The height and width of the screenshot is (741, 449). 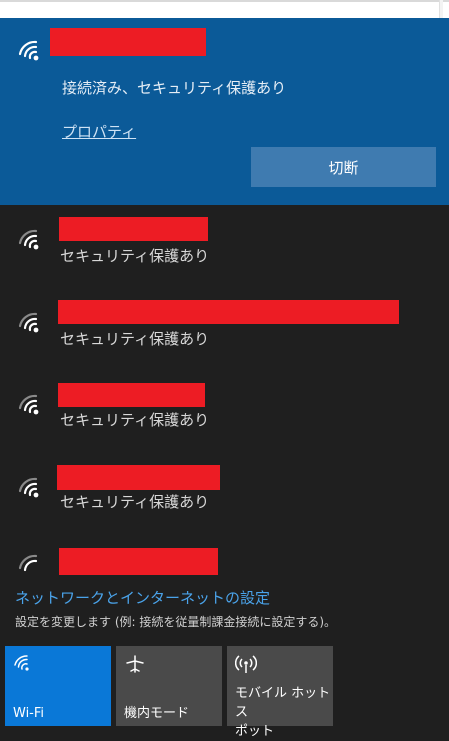 What do you see at coordinates (21, 663) in the screenshot?
I see `wifi-icon` at bounding box center [21, 663].